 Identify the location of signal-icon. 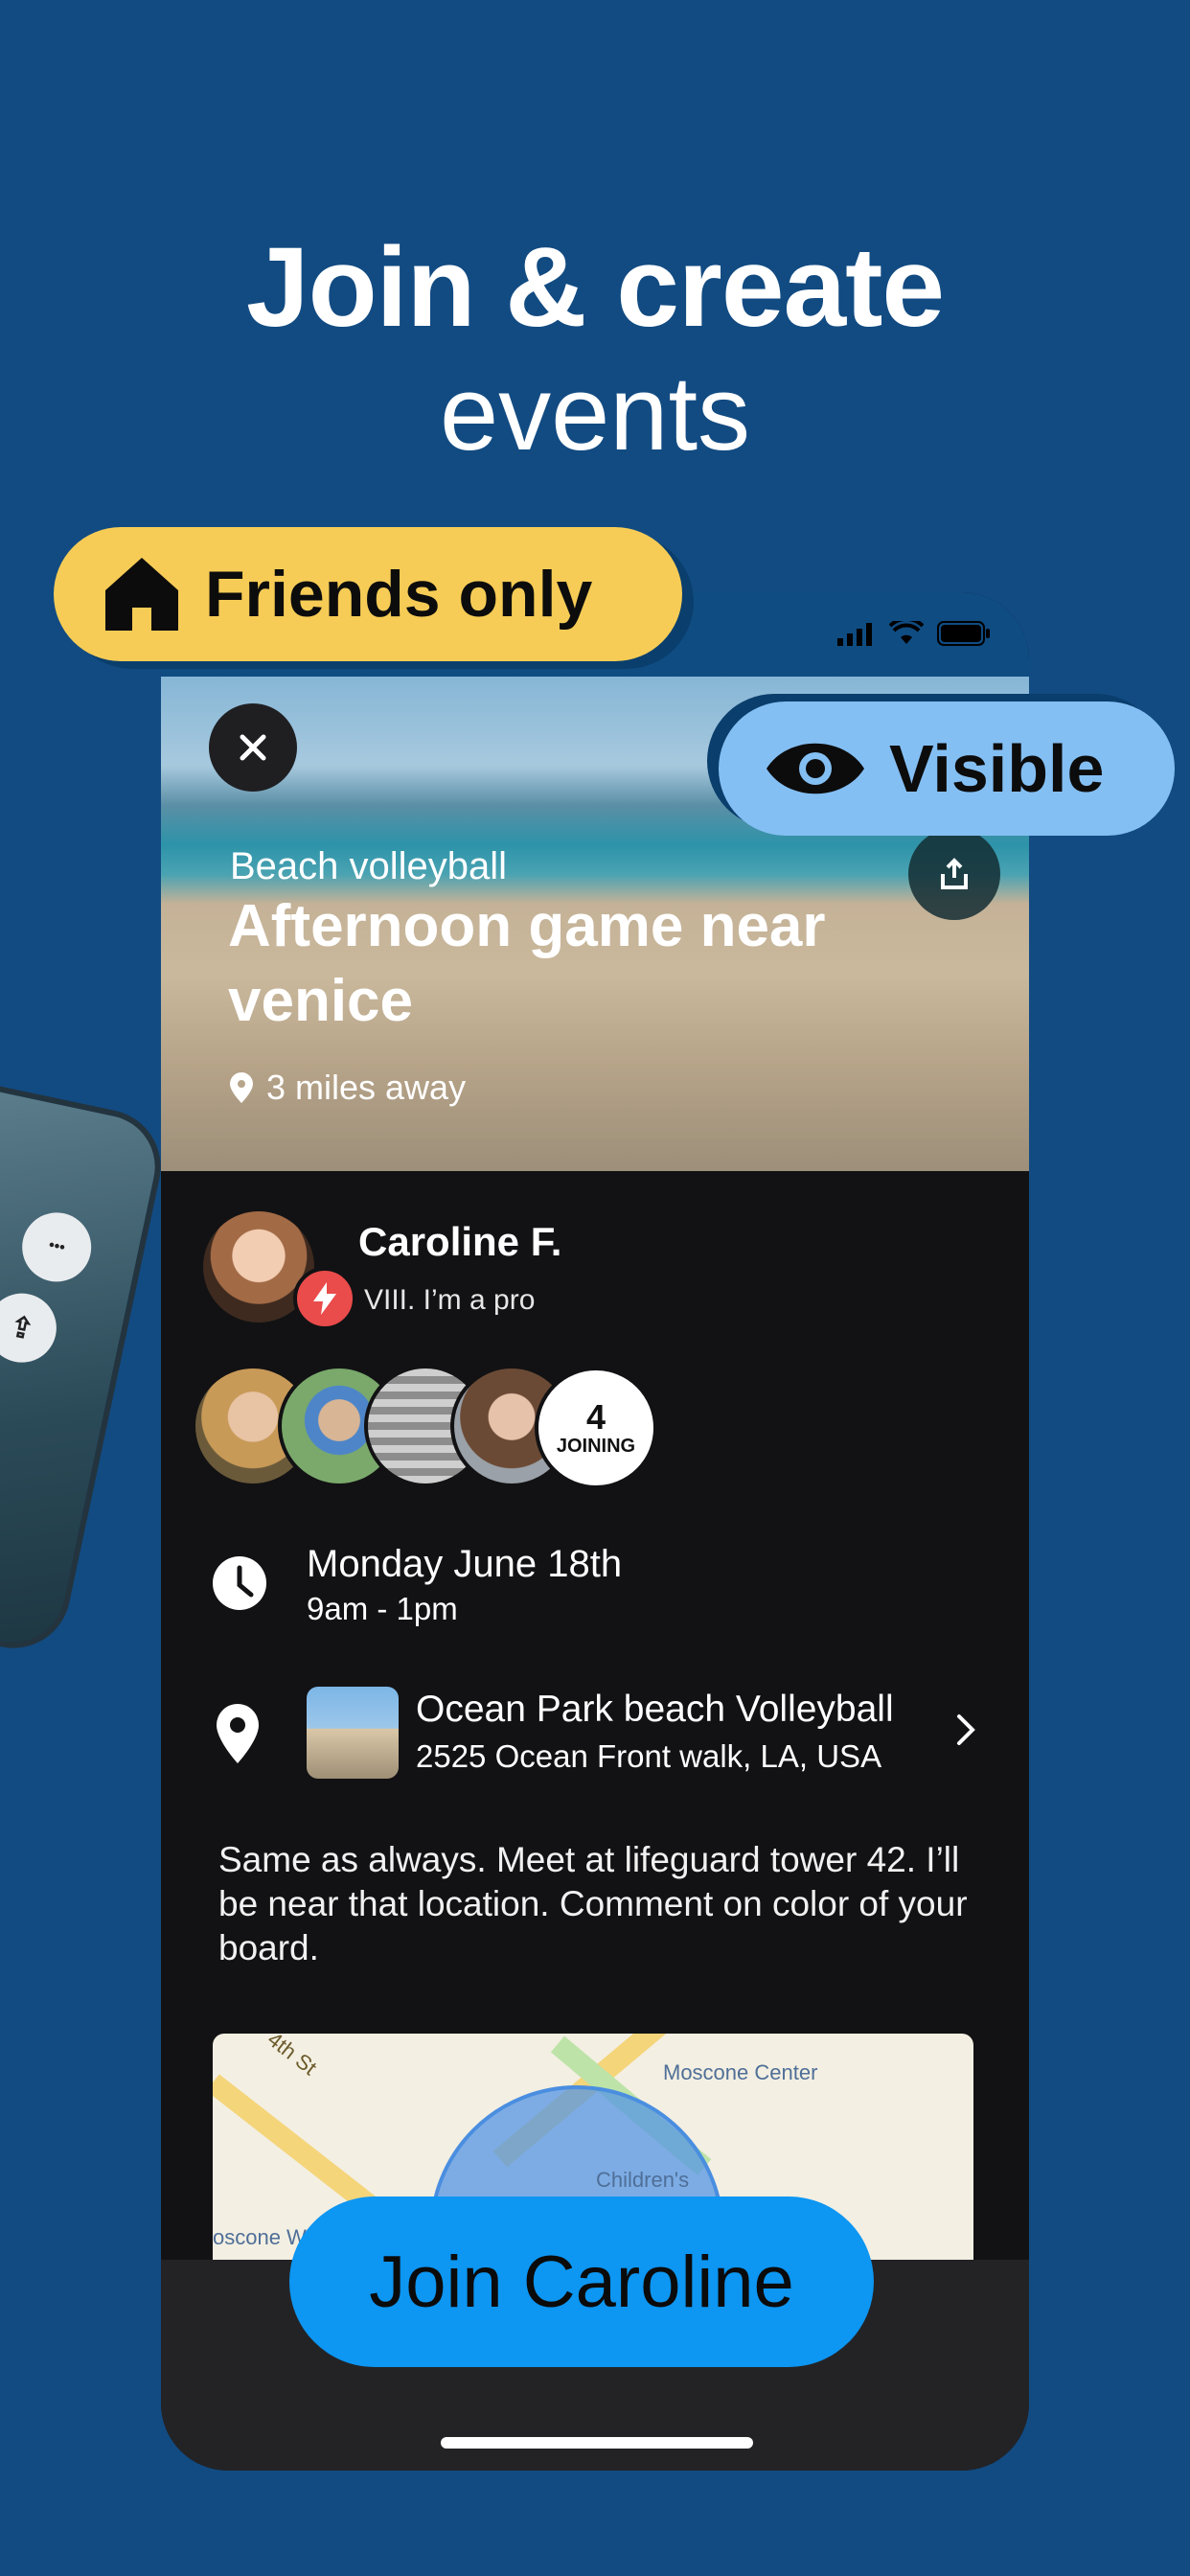
(855, 634).